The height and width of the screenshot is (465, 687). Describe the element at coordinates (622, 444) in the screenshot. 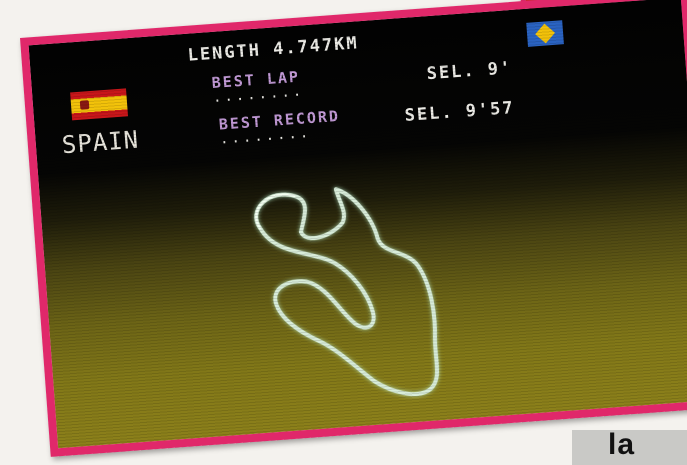

I see `caption-text: la` at that location.